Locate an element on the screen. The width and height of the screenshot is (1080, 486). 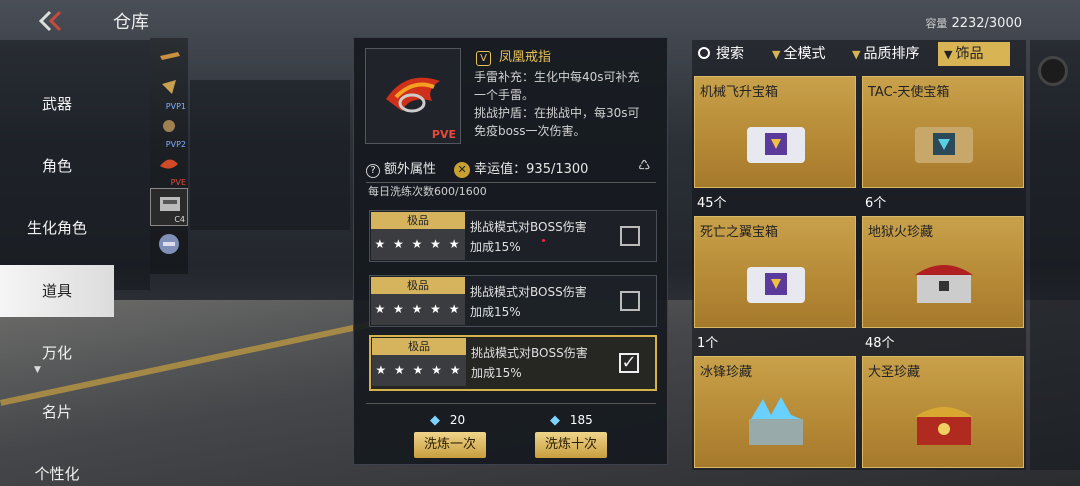
attribute-row: ? 额外属性 ✕ 幸运值：935/1300 ♺ is located at coordinates (511, 170).